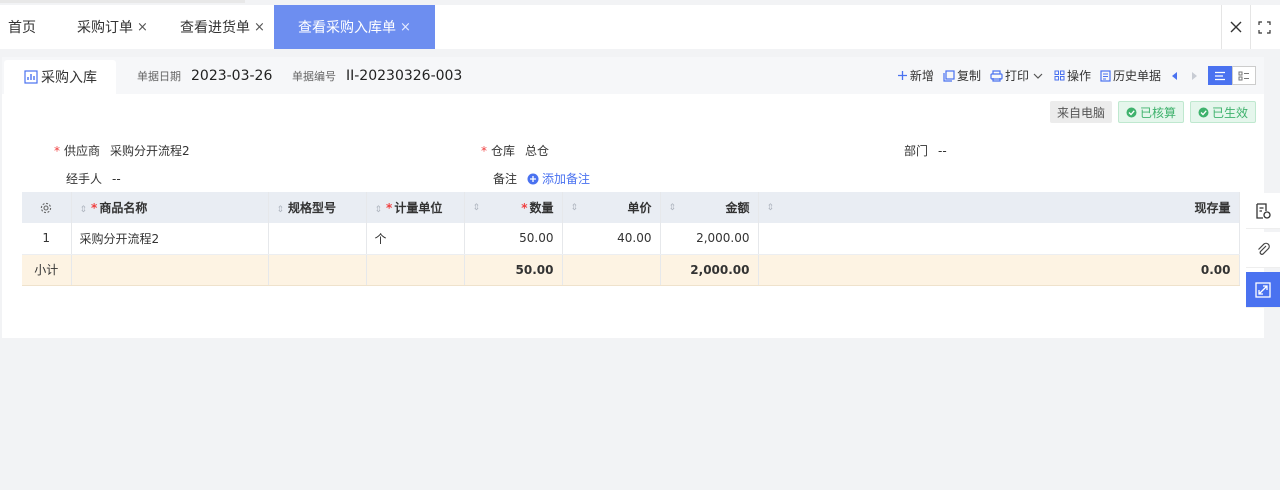 The width and height of the screenshot is (1280, 490). I want to click on tab-view-receipt: 查看进货单 ×, so click(222, 27).